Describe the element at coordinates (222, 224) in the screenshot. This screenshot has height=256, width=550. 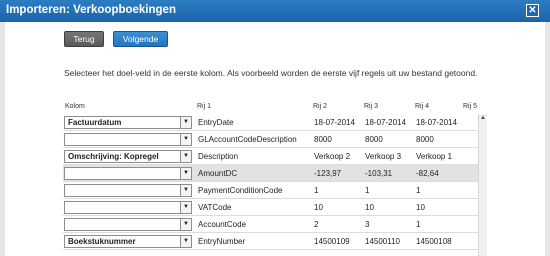
I see `cell-rij-1: AccountCode` at that location.